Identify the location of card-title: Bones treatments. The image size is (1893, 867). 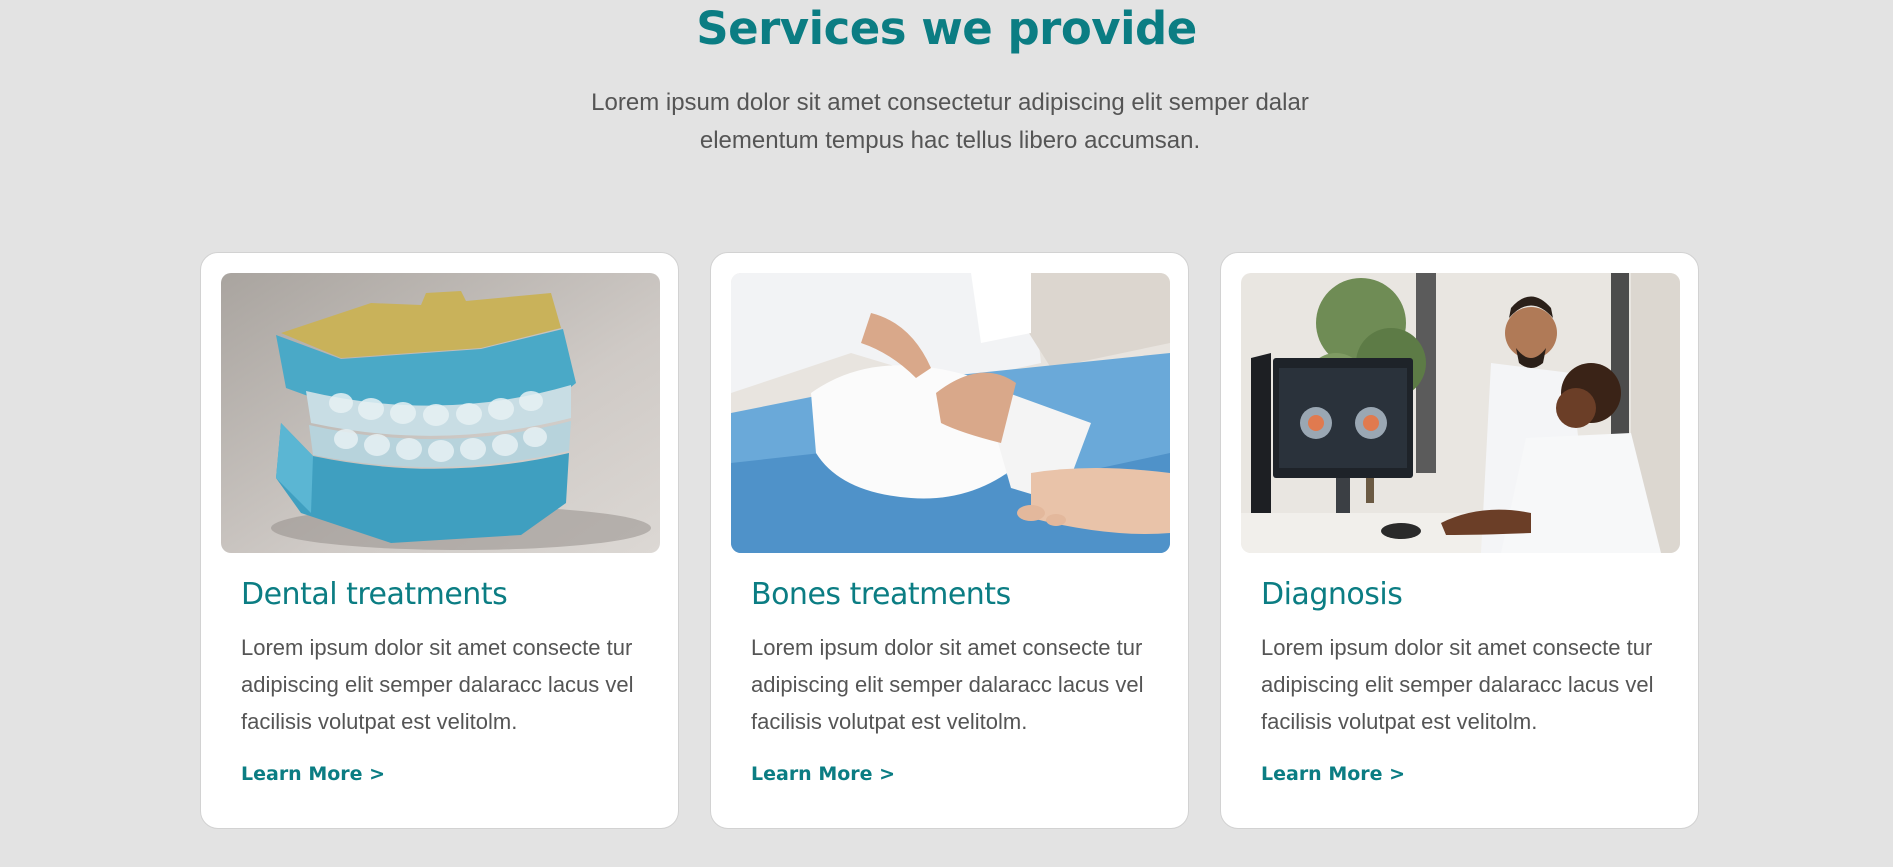
(881, 594).